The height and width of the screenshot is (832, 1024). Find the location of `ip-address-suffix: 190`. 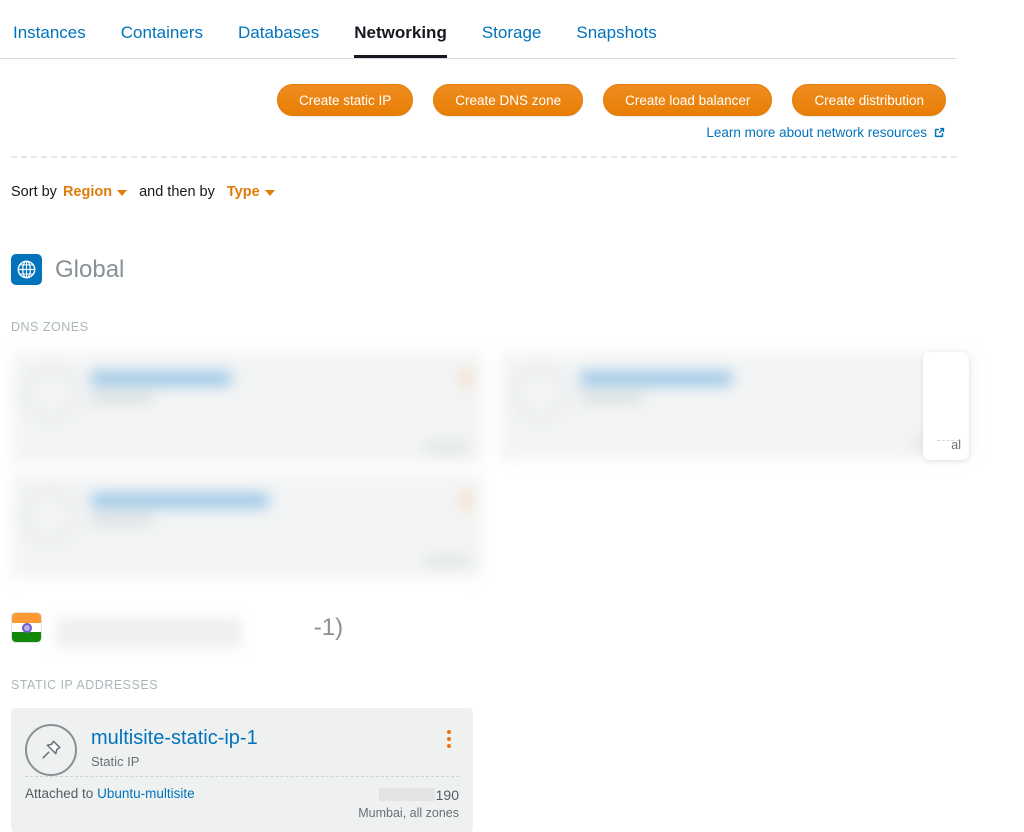

ip-address-suffix: 190 is located at coordinates (447, 795).